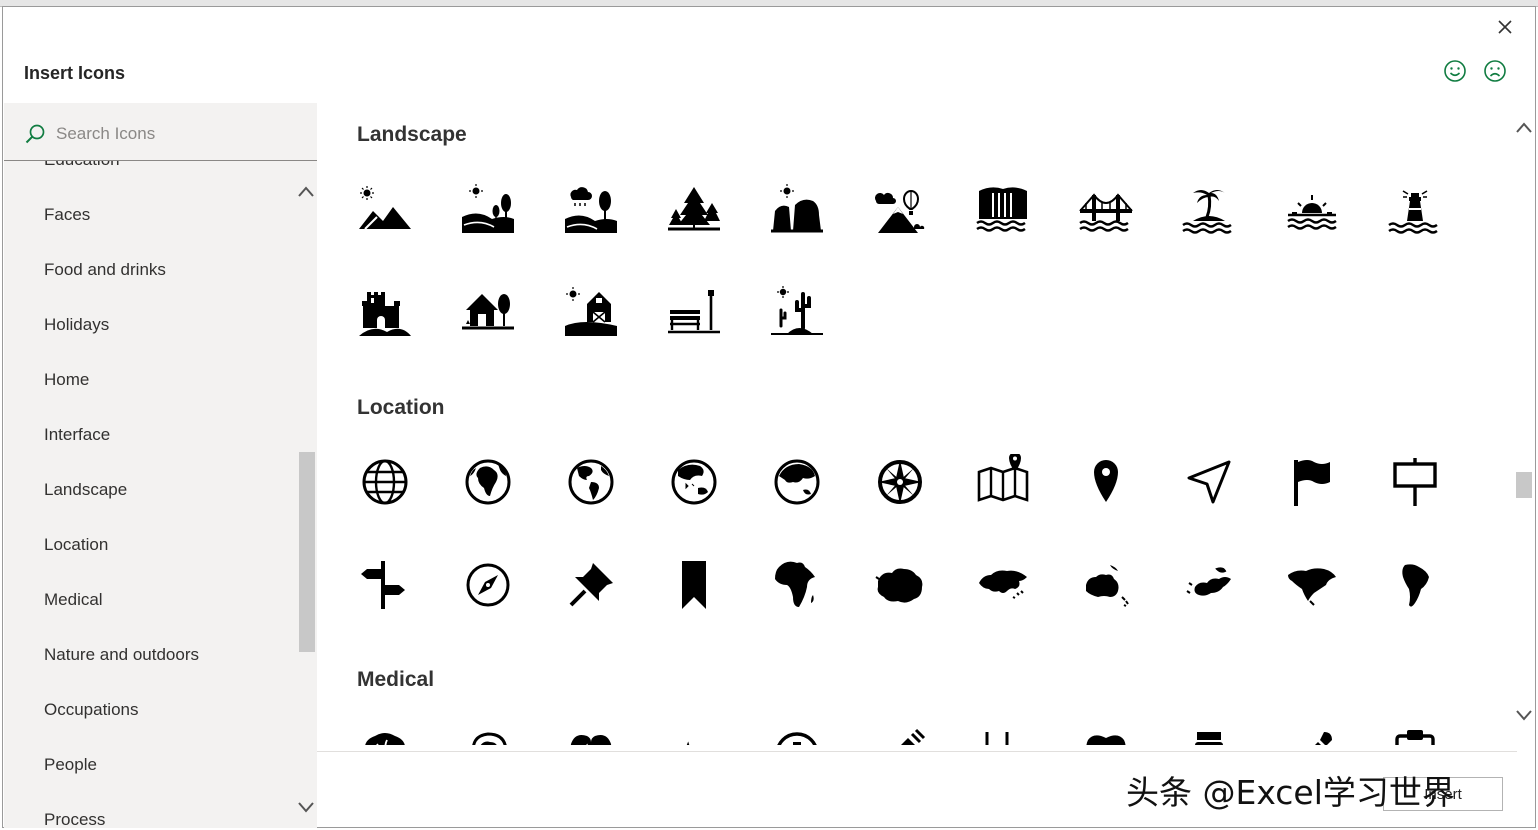 This screenshot has width=1538, height=830. I want to click on category-occupations: Occupations, so click(91, 710).